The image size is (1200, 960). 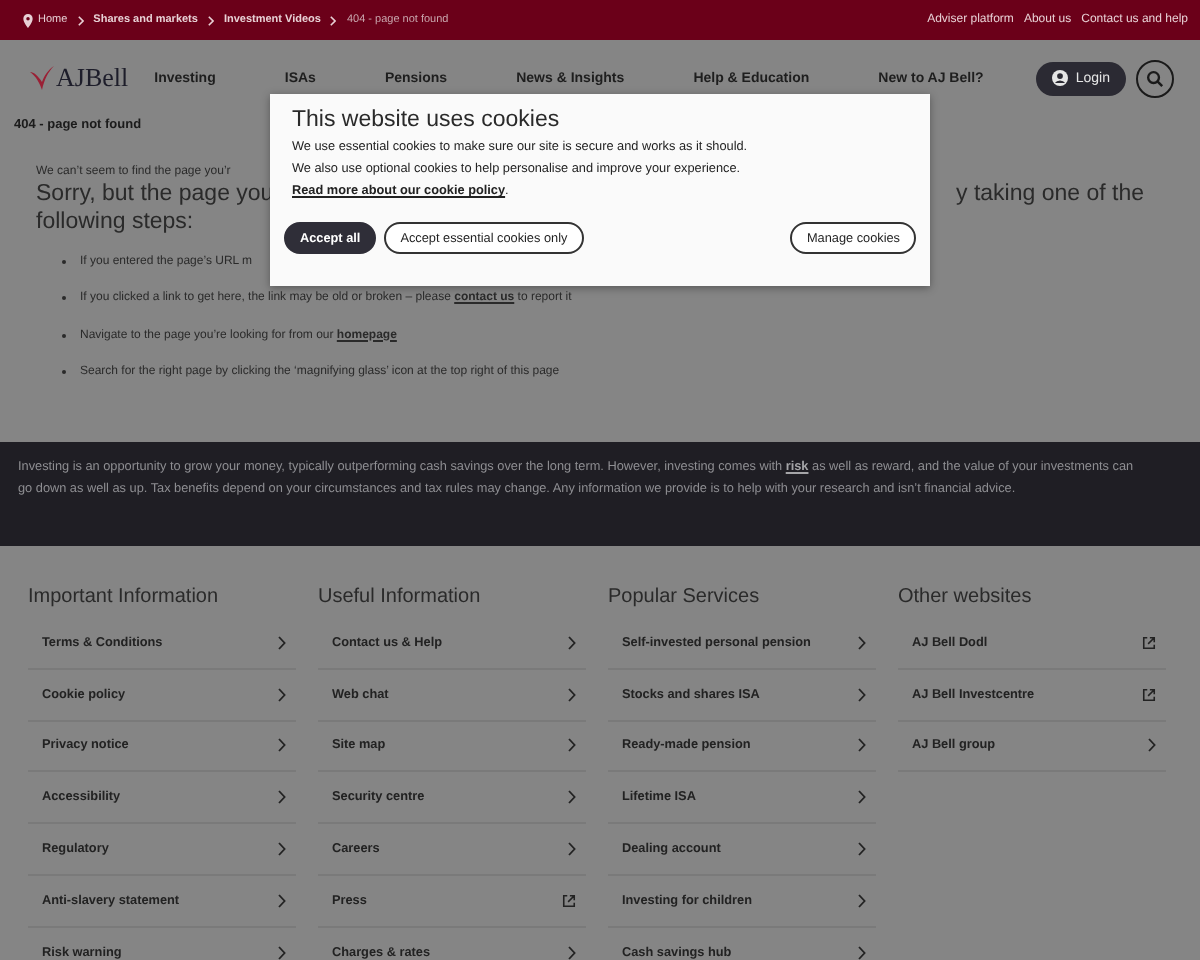 What do you see at coordinates (966, 597) in the screenshot?
I see `footer-heading: Other websites` at bounding box center [966, 597].